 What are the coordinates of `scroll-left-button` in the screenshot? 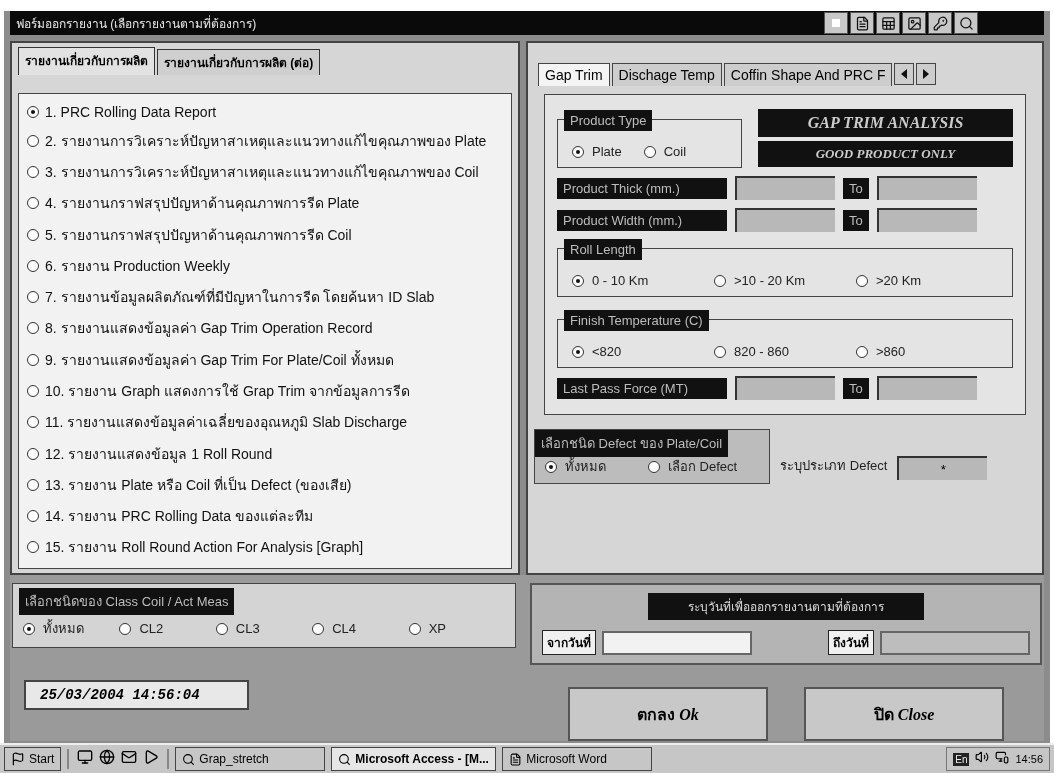 It's located at (904, 74).